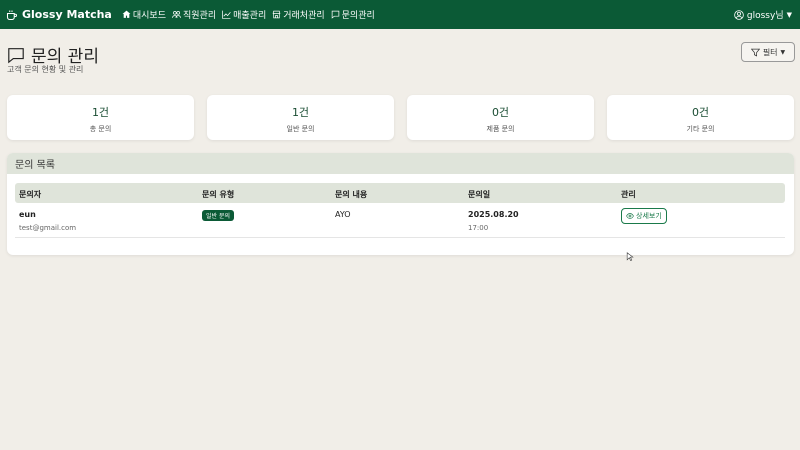 The height and width of the screenshot is (450, 800). Describe the element at coordinates (30, 194) in the screenshot. I see `column-header: 문의자` at that location.